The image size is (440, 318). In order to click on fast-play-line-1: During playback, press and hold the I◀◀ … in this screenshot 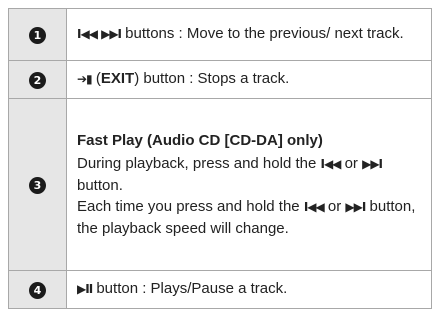, I will do `click(249, 174)`.